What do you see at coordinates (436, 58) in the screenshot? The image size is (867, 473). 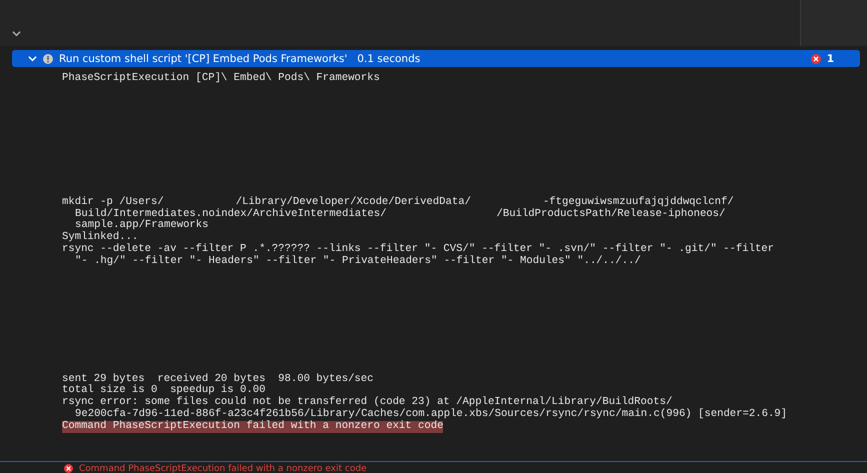 I see `build-step-header: Run custom shell script '[CP] Embed Pods Frameworks' 0.1 seconds 1` at bounding box center [436, 58].